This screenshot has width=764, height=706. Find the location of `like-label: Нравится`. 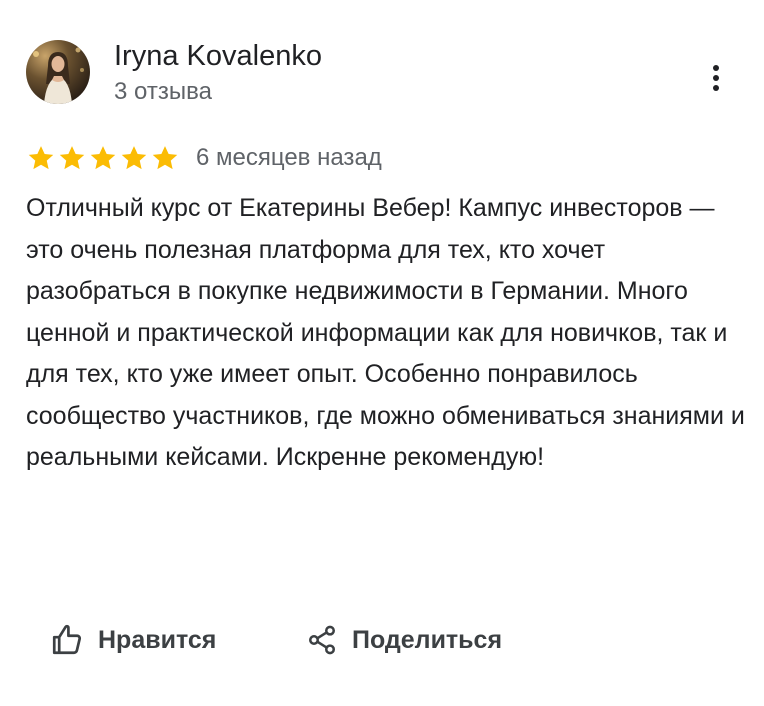

like-label: Нравится is located at coordinates (157, 639).